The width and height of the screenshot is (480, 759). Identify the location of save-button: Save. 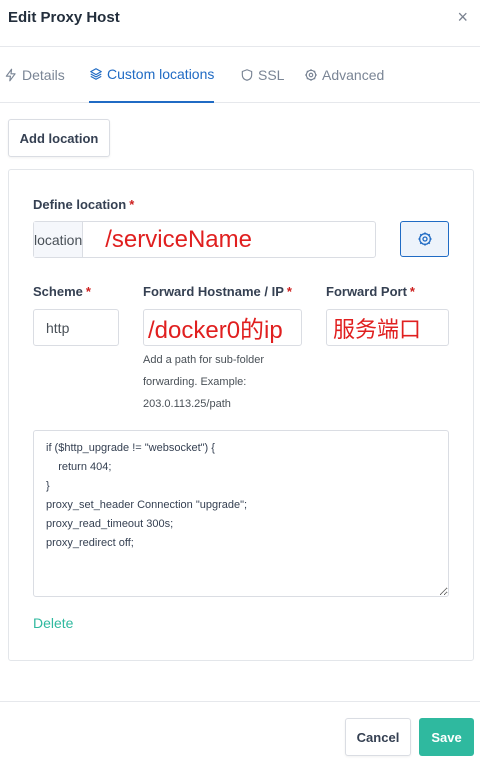
(446, 737).